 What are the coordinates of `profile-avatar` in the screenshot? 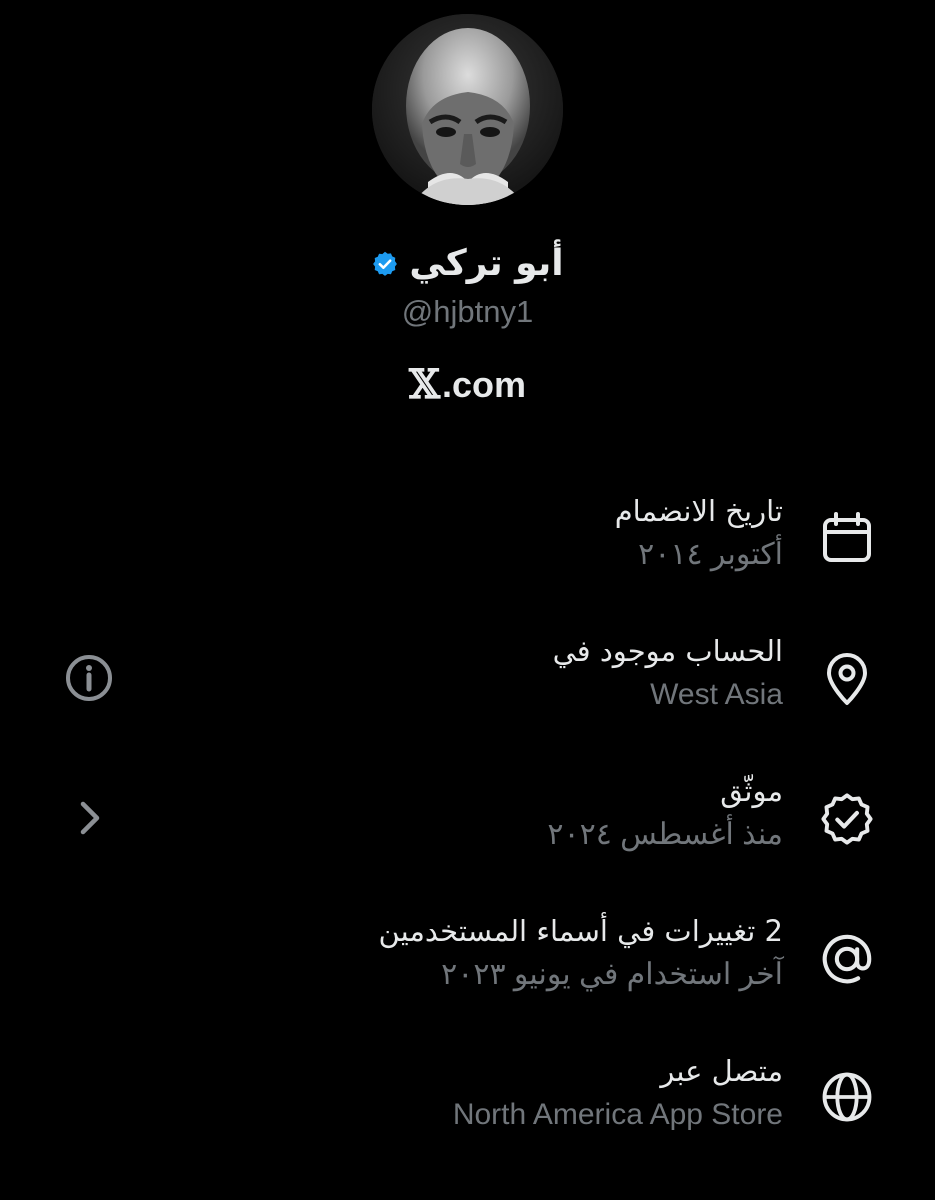 It's located at (467, 109).